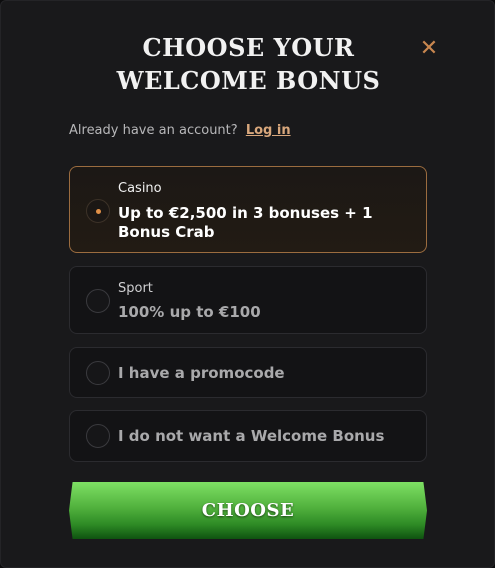 The width and height of the screenshot is (495, 568). I want to click on close-icon: ✕, so click(429, 48).